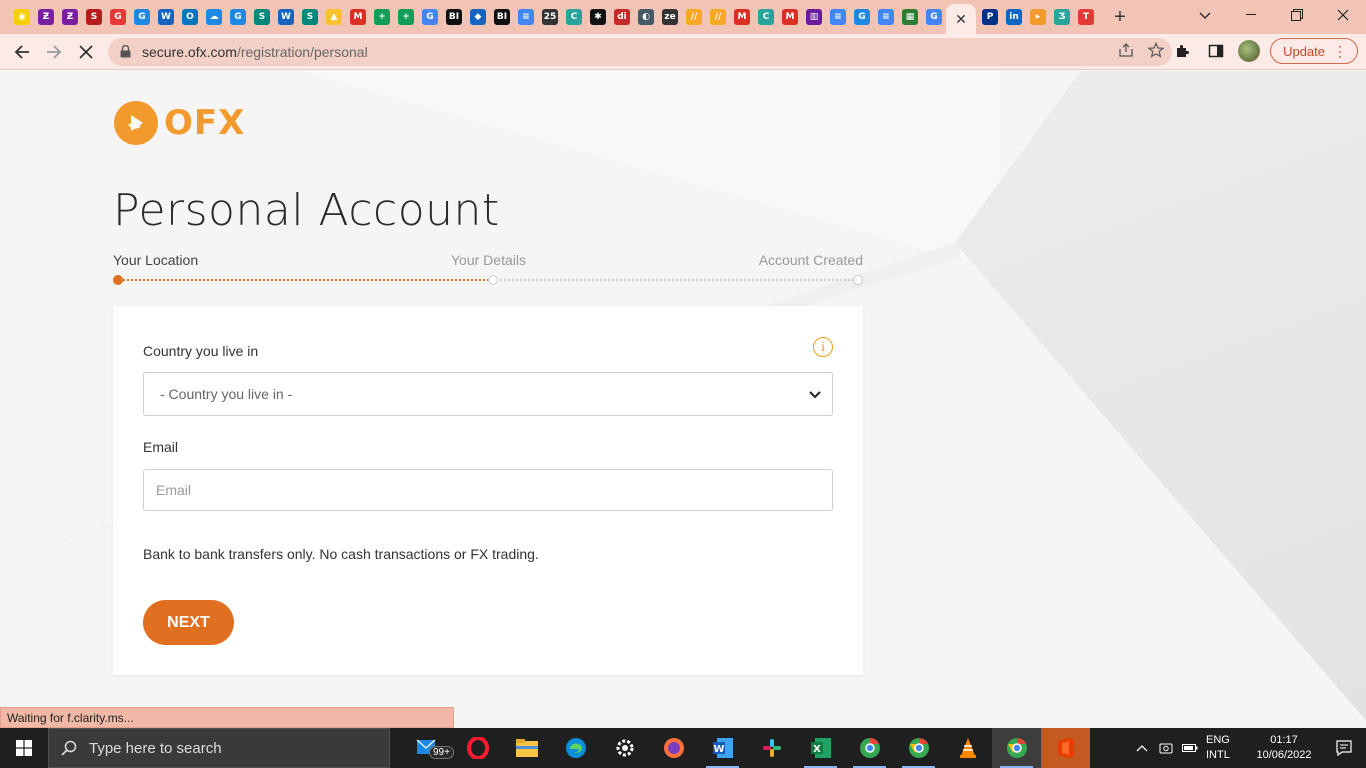  What do you see at coordinates (1062, 17) in the screenshot?
I see `tab-favicon-teal-tab: Ʒ` at bounding box center [1062, 17].